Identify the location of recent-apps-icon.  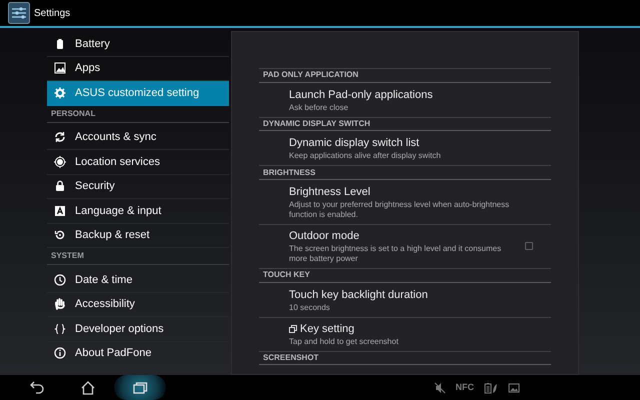
(140, 388).